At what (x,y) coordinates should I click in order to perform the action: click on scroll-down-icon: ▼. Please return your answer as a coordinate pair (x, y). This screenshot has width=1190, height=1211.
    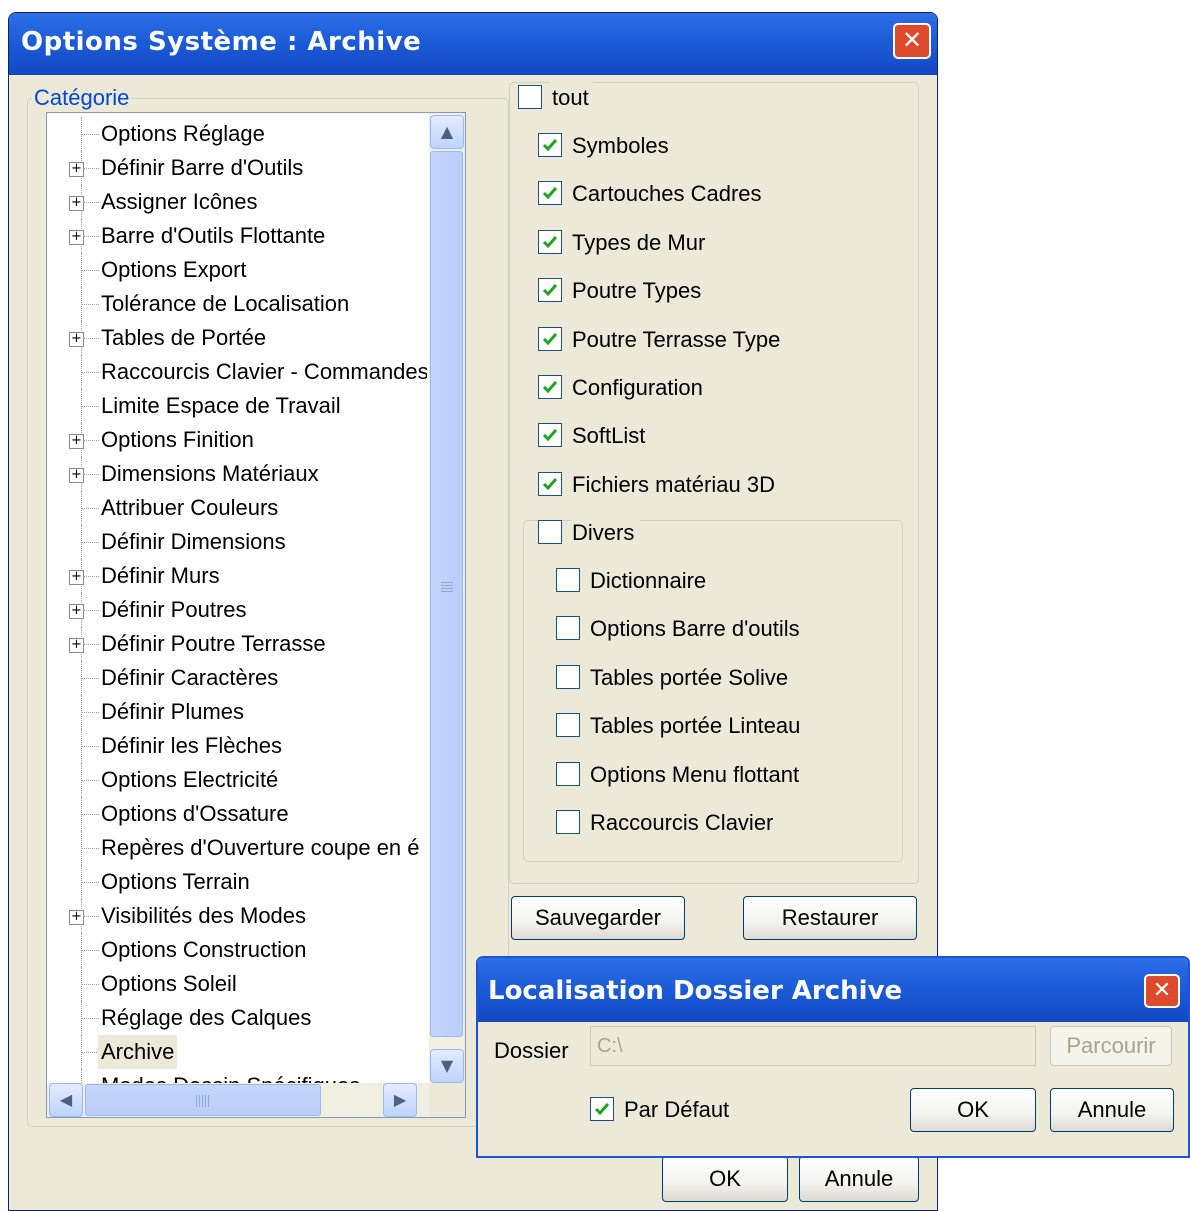
    Looking at the image, I should click on (447, 1066).